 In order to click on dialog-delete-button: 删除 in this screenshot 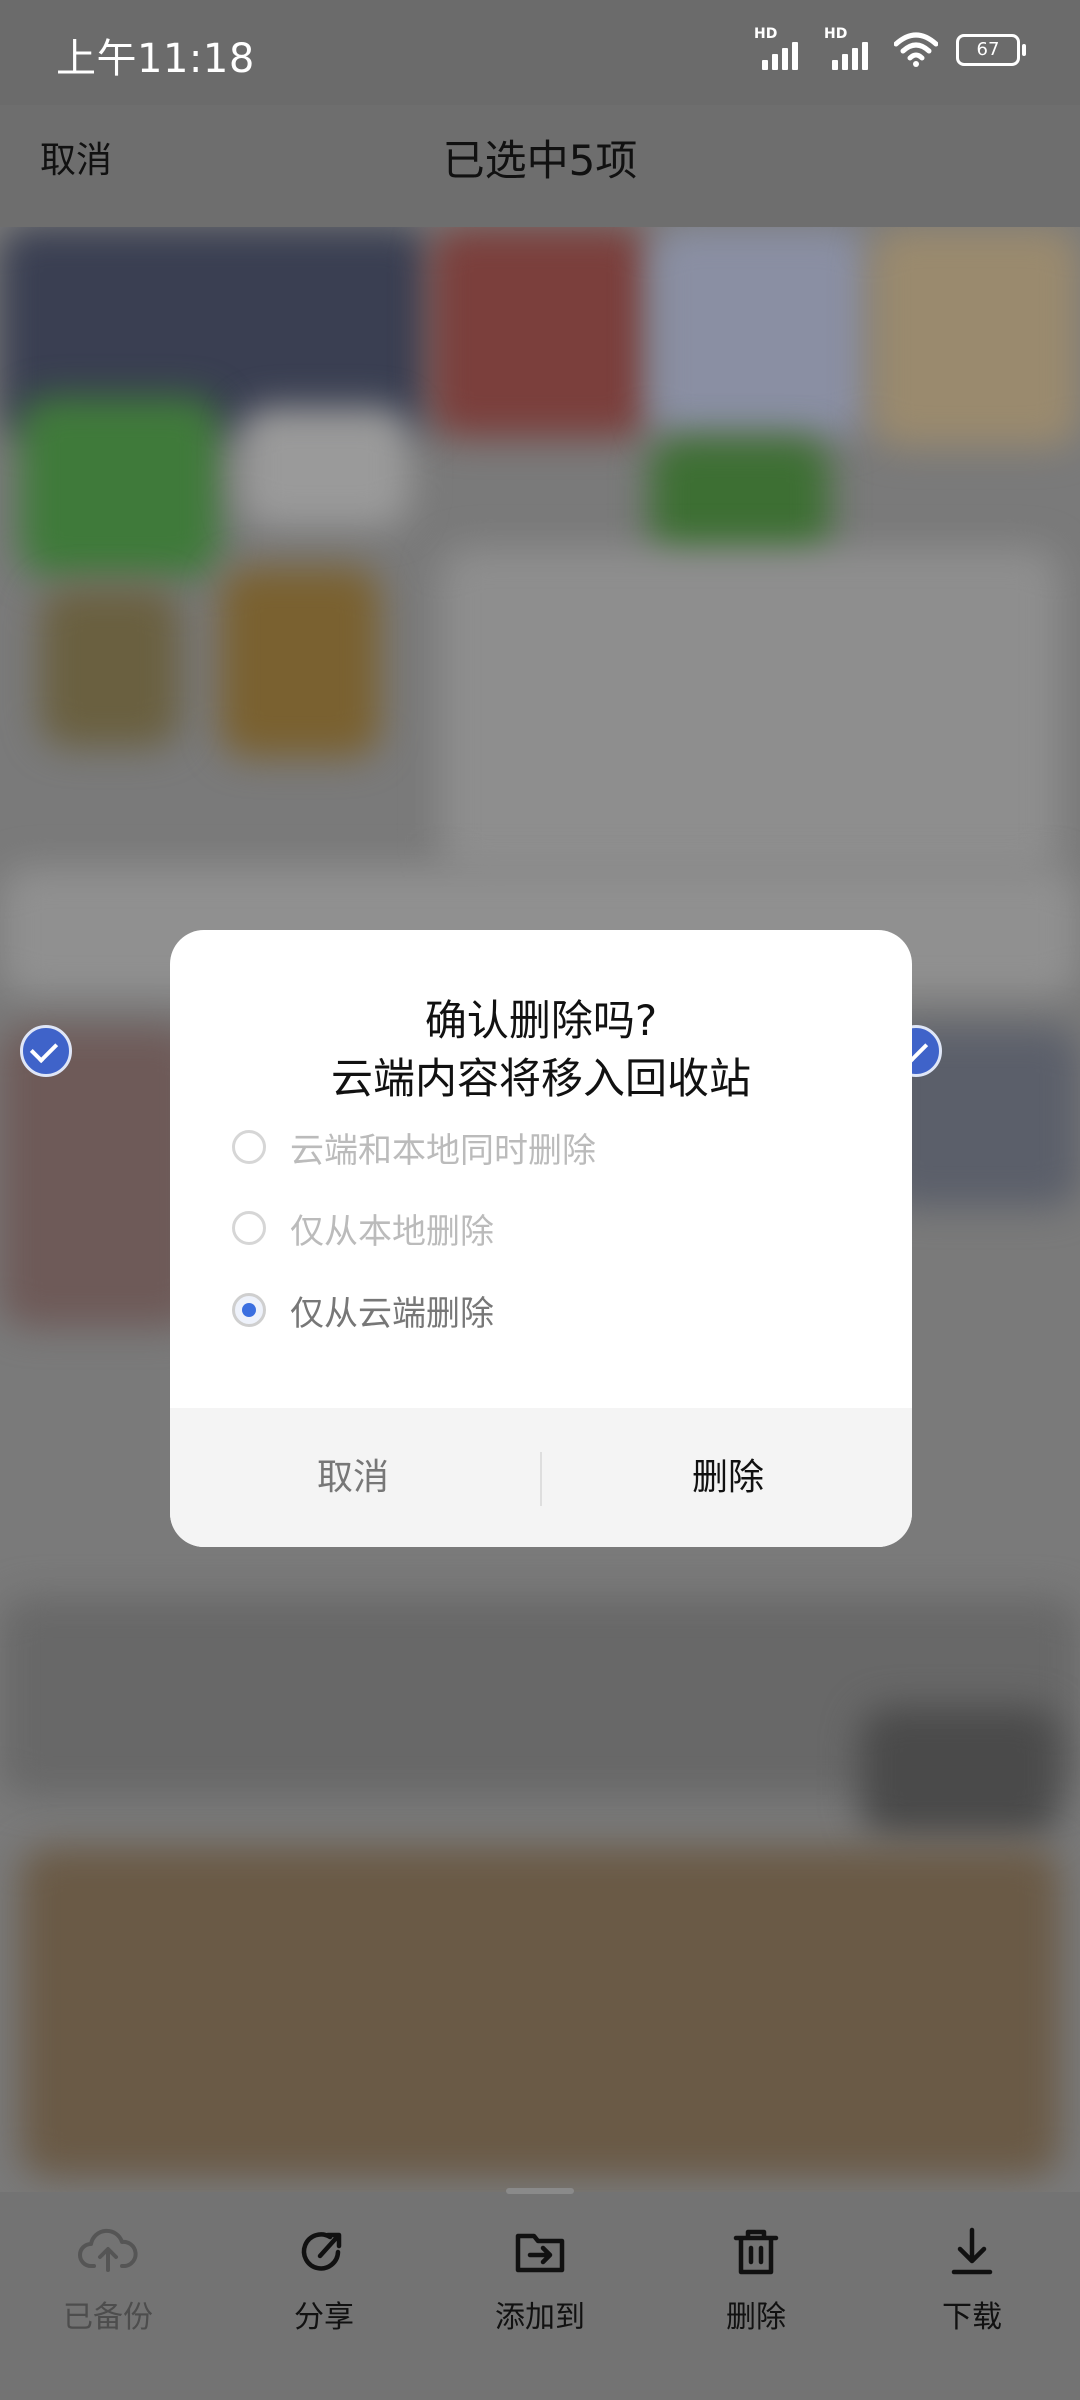, I will do `click(728, 1477)`.